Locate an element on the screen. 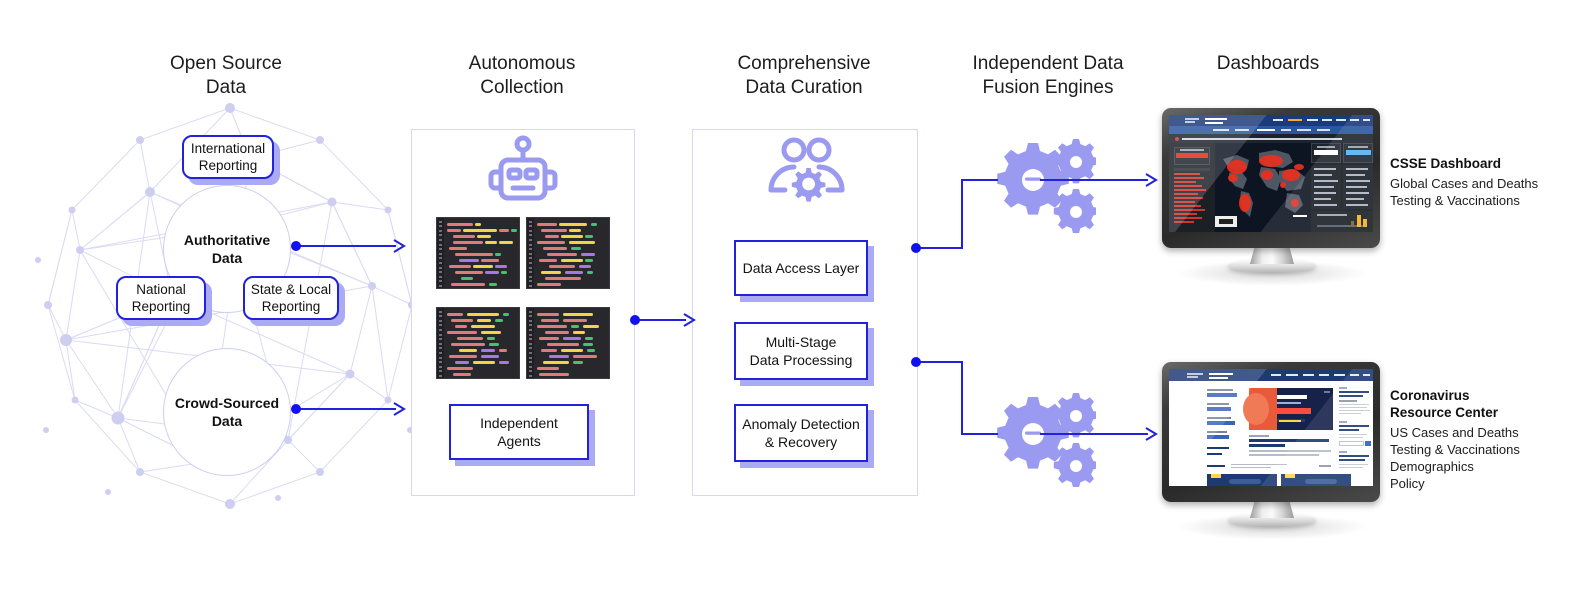 The height and width of the screenshot is (598, 1574). circle-label: Crowd-Sourced Data is located at coordinates (227, 412).